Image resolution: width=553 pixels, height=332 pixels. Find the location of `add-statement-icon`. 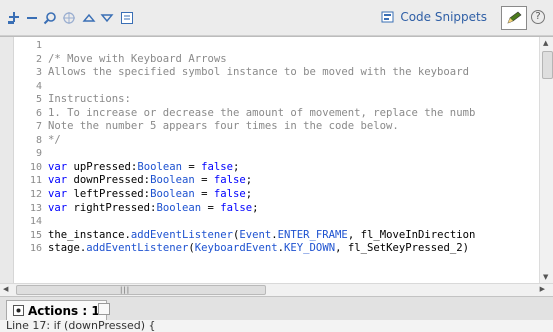

add-statement-icon is located at coordinates (14, 18).